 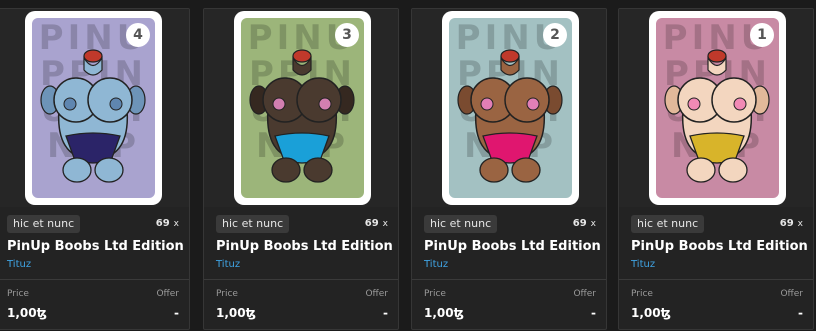 I want to click on artwork-card: PINUPPINUPPINUP 3, so click(x=302, y=108).